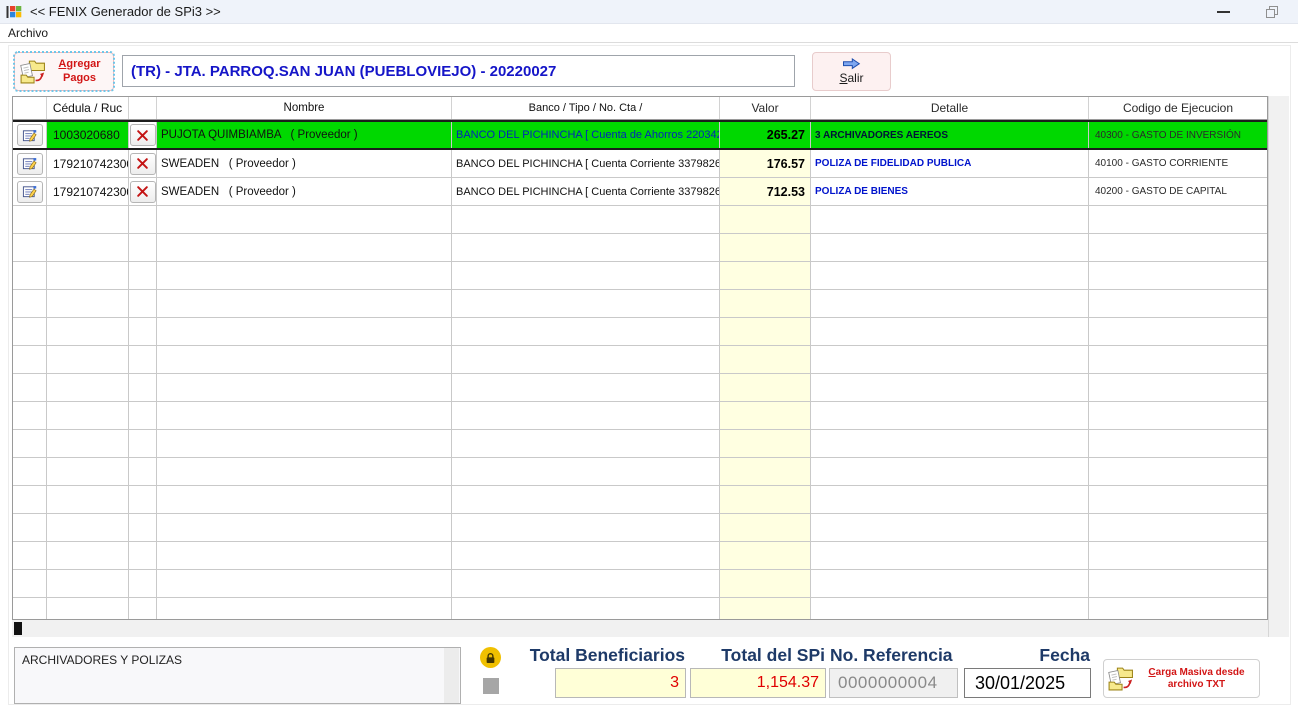 This screenshot has width=1298, height=707. Describe the element at coordinates (18, 628) in the screenshot. I see `horizontal-scrollbar-thumb` at that location.